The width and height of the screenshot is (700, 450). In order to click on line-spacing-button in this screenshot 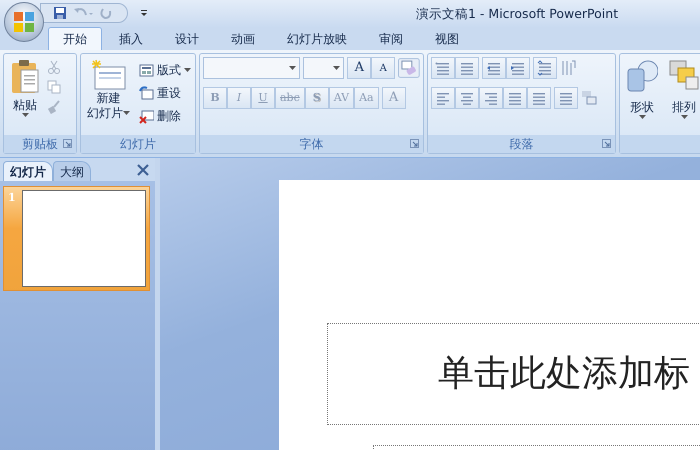, I will do `click(545, 68)`.